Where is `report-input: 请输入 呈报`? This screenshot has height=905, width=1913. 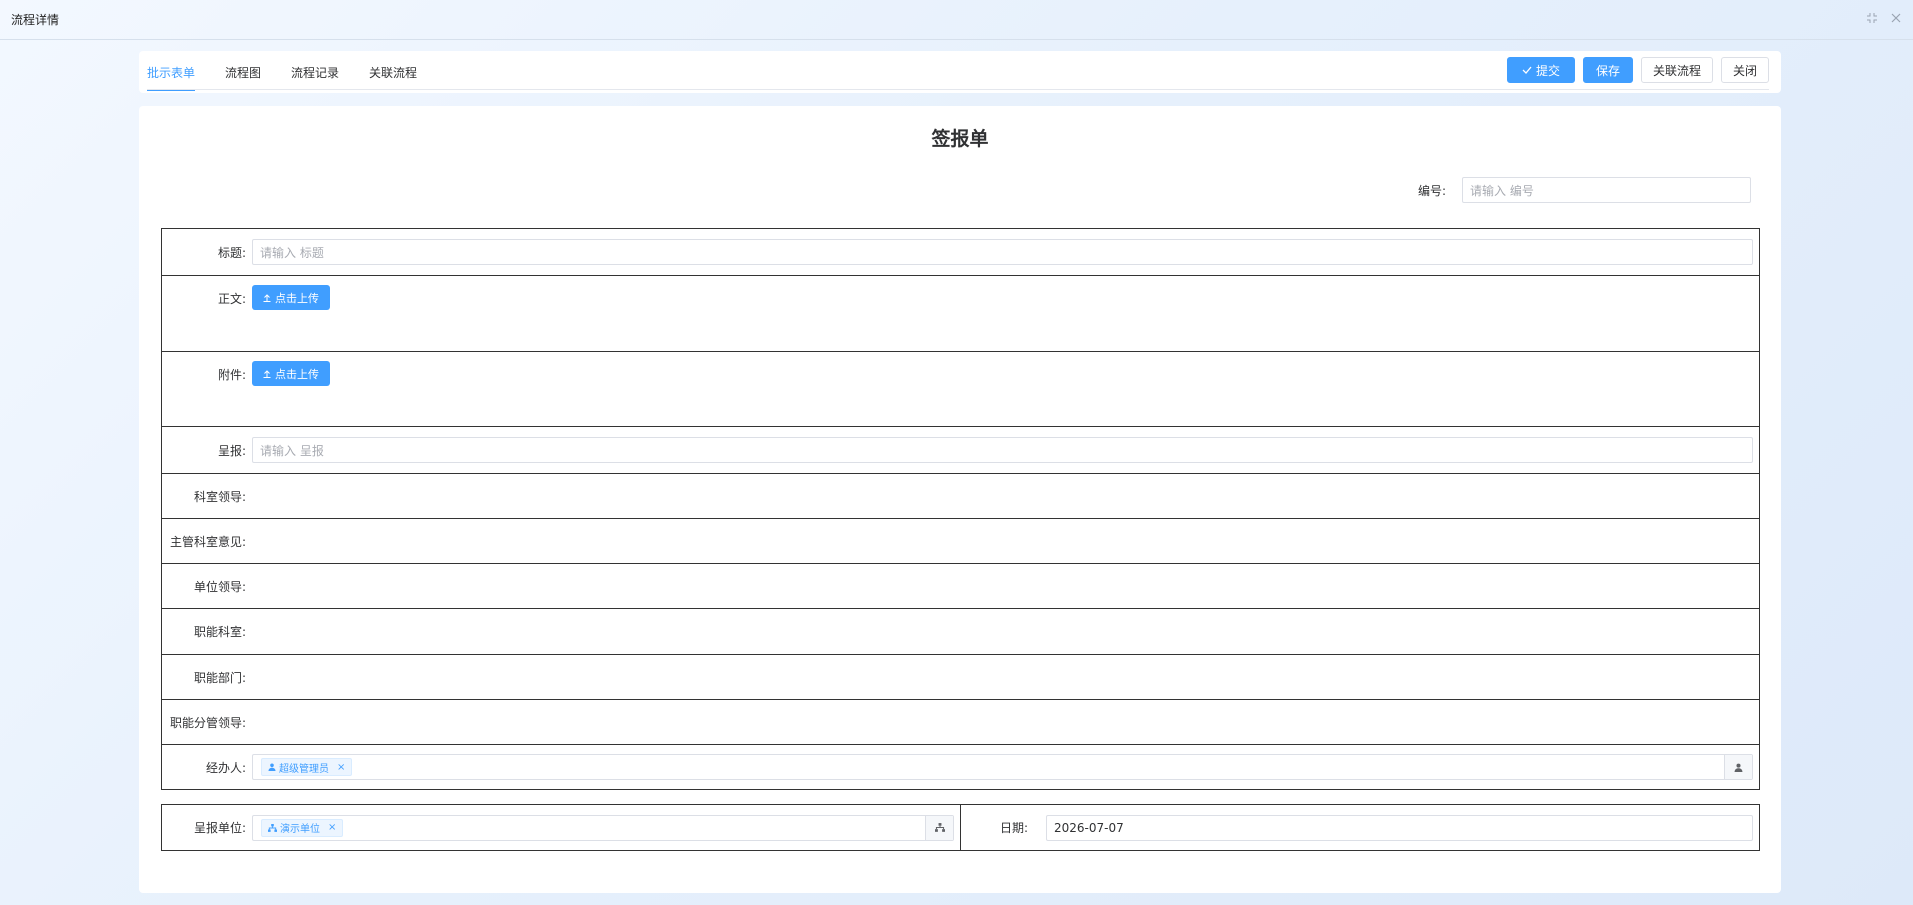 report-input: 请输入 呈报 is located at coordinates (1002, 450).